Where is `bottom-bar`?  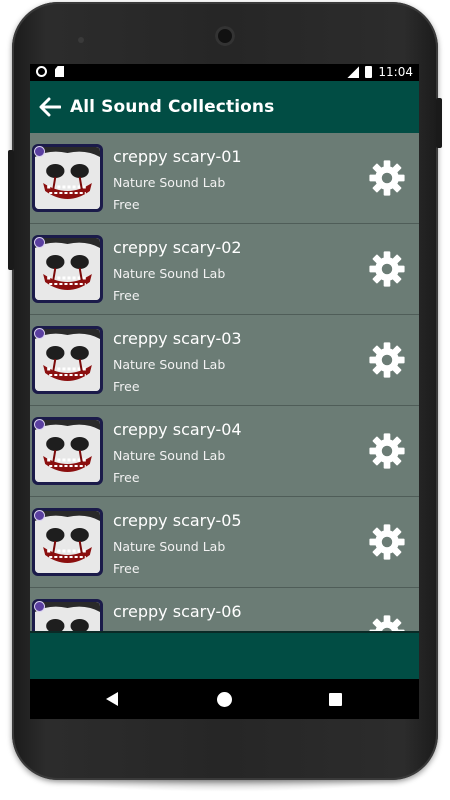 bottom-bar is located at coordinates (224, 655).